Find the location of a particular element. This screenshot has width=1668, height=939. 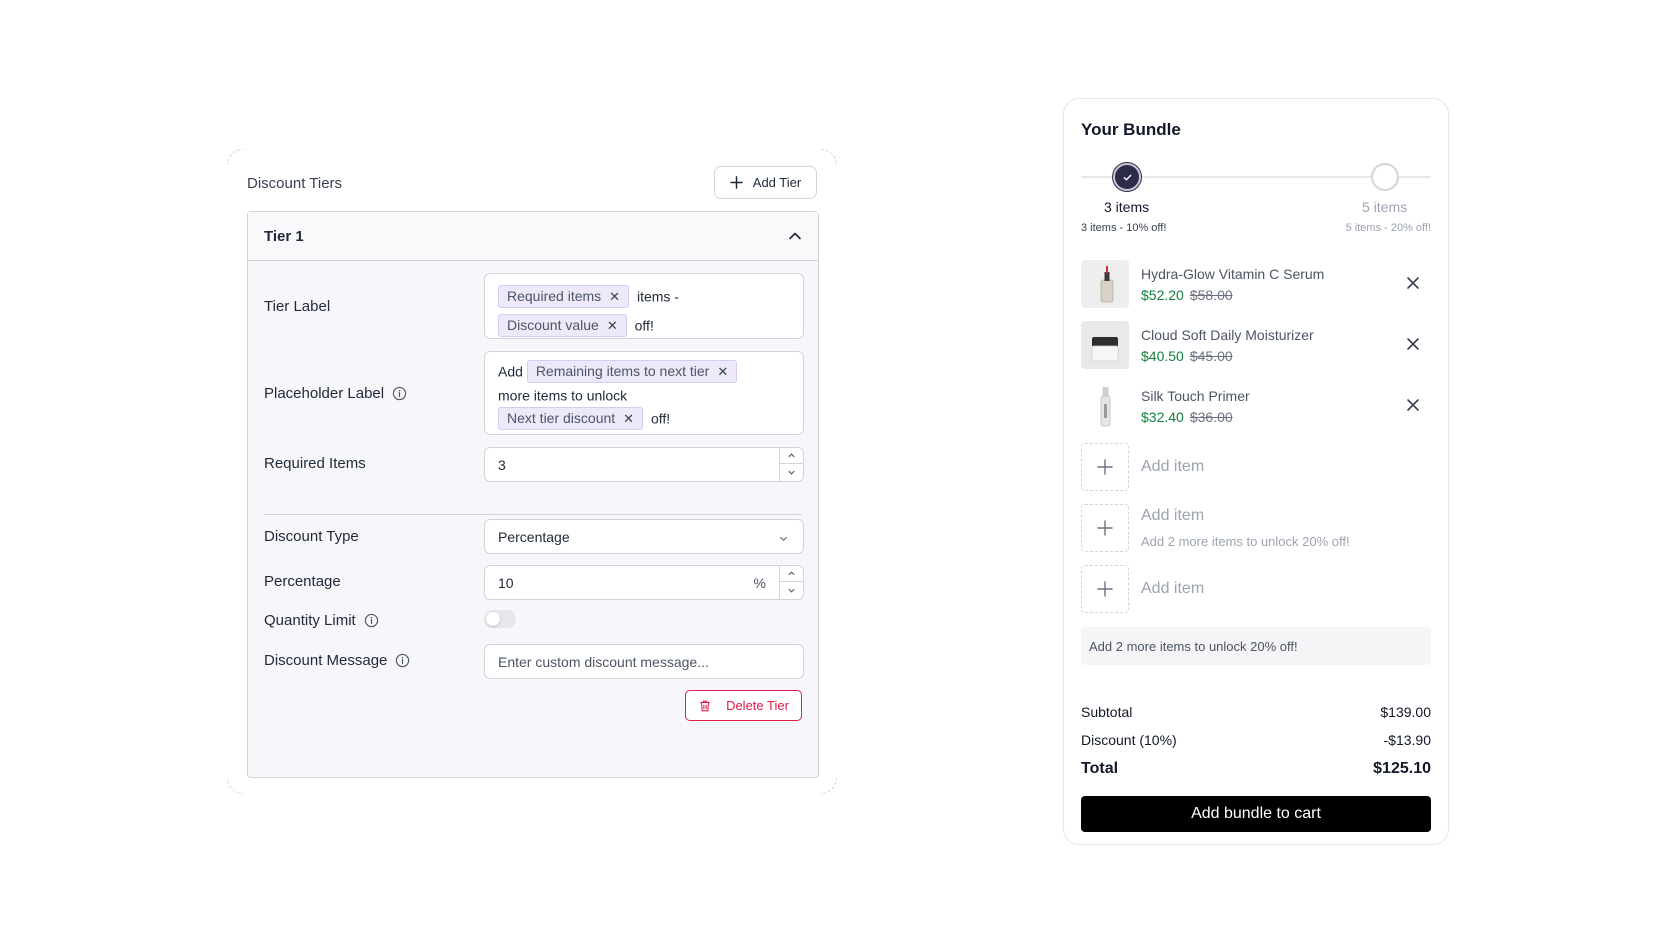

toggle-knob is located at coordinates (493, 619).